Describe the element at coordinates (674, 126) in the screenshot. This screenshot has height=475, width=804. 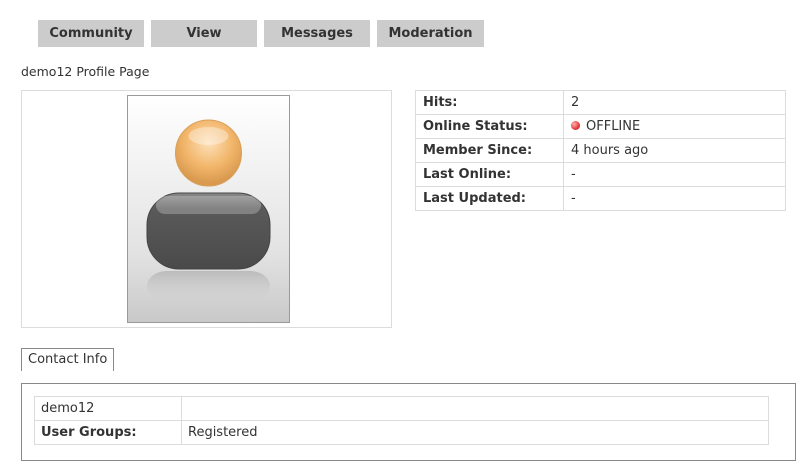
I see `online-status-cell: OFFLINE` at that location.